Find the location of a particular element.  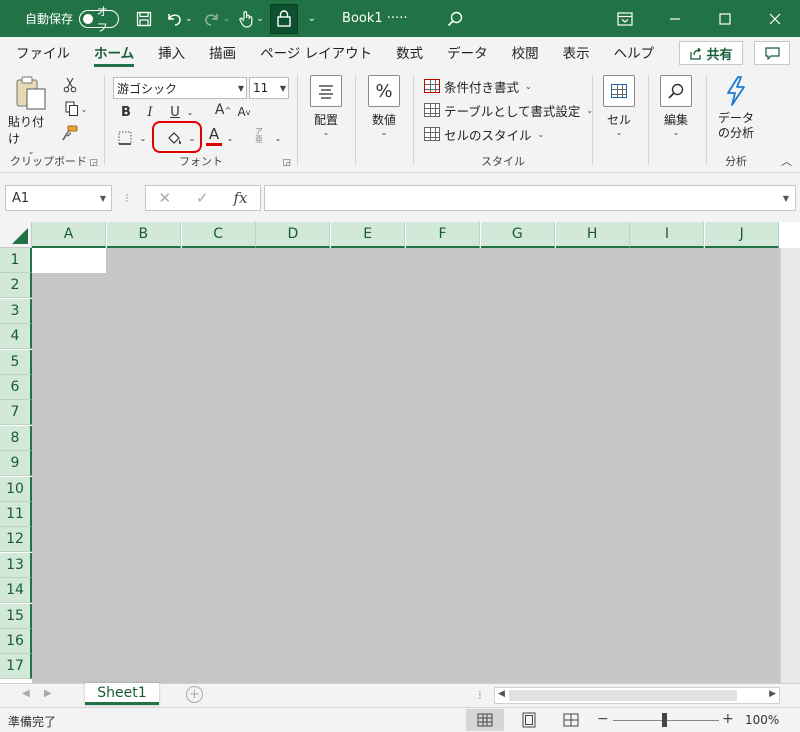

undo-icon: ⌄ is located at coordinates (179, 19).